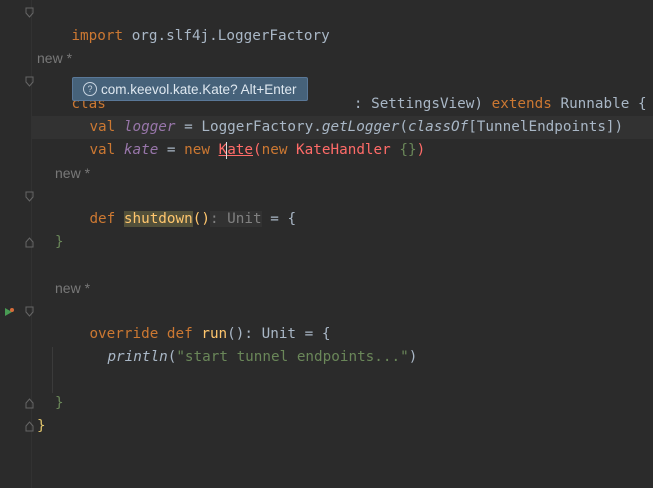 The width and height of the screenshot is (653, 488). What do you see at coordinates (226, 36) in the screenshot?
I see `import-path: org.slf4j.LoggerFactory` at bounding box center [226, 36].